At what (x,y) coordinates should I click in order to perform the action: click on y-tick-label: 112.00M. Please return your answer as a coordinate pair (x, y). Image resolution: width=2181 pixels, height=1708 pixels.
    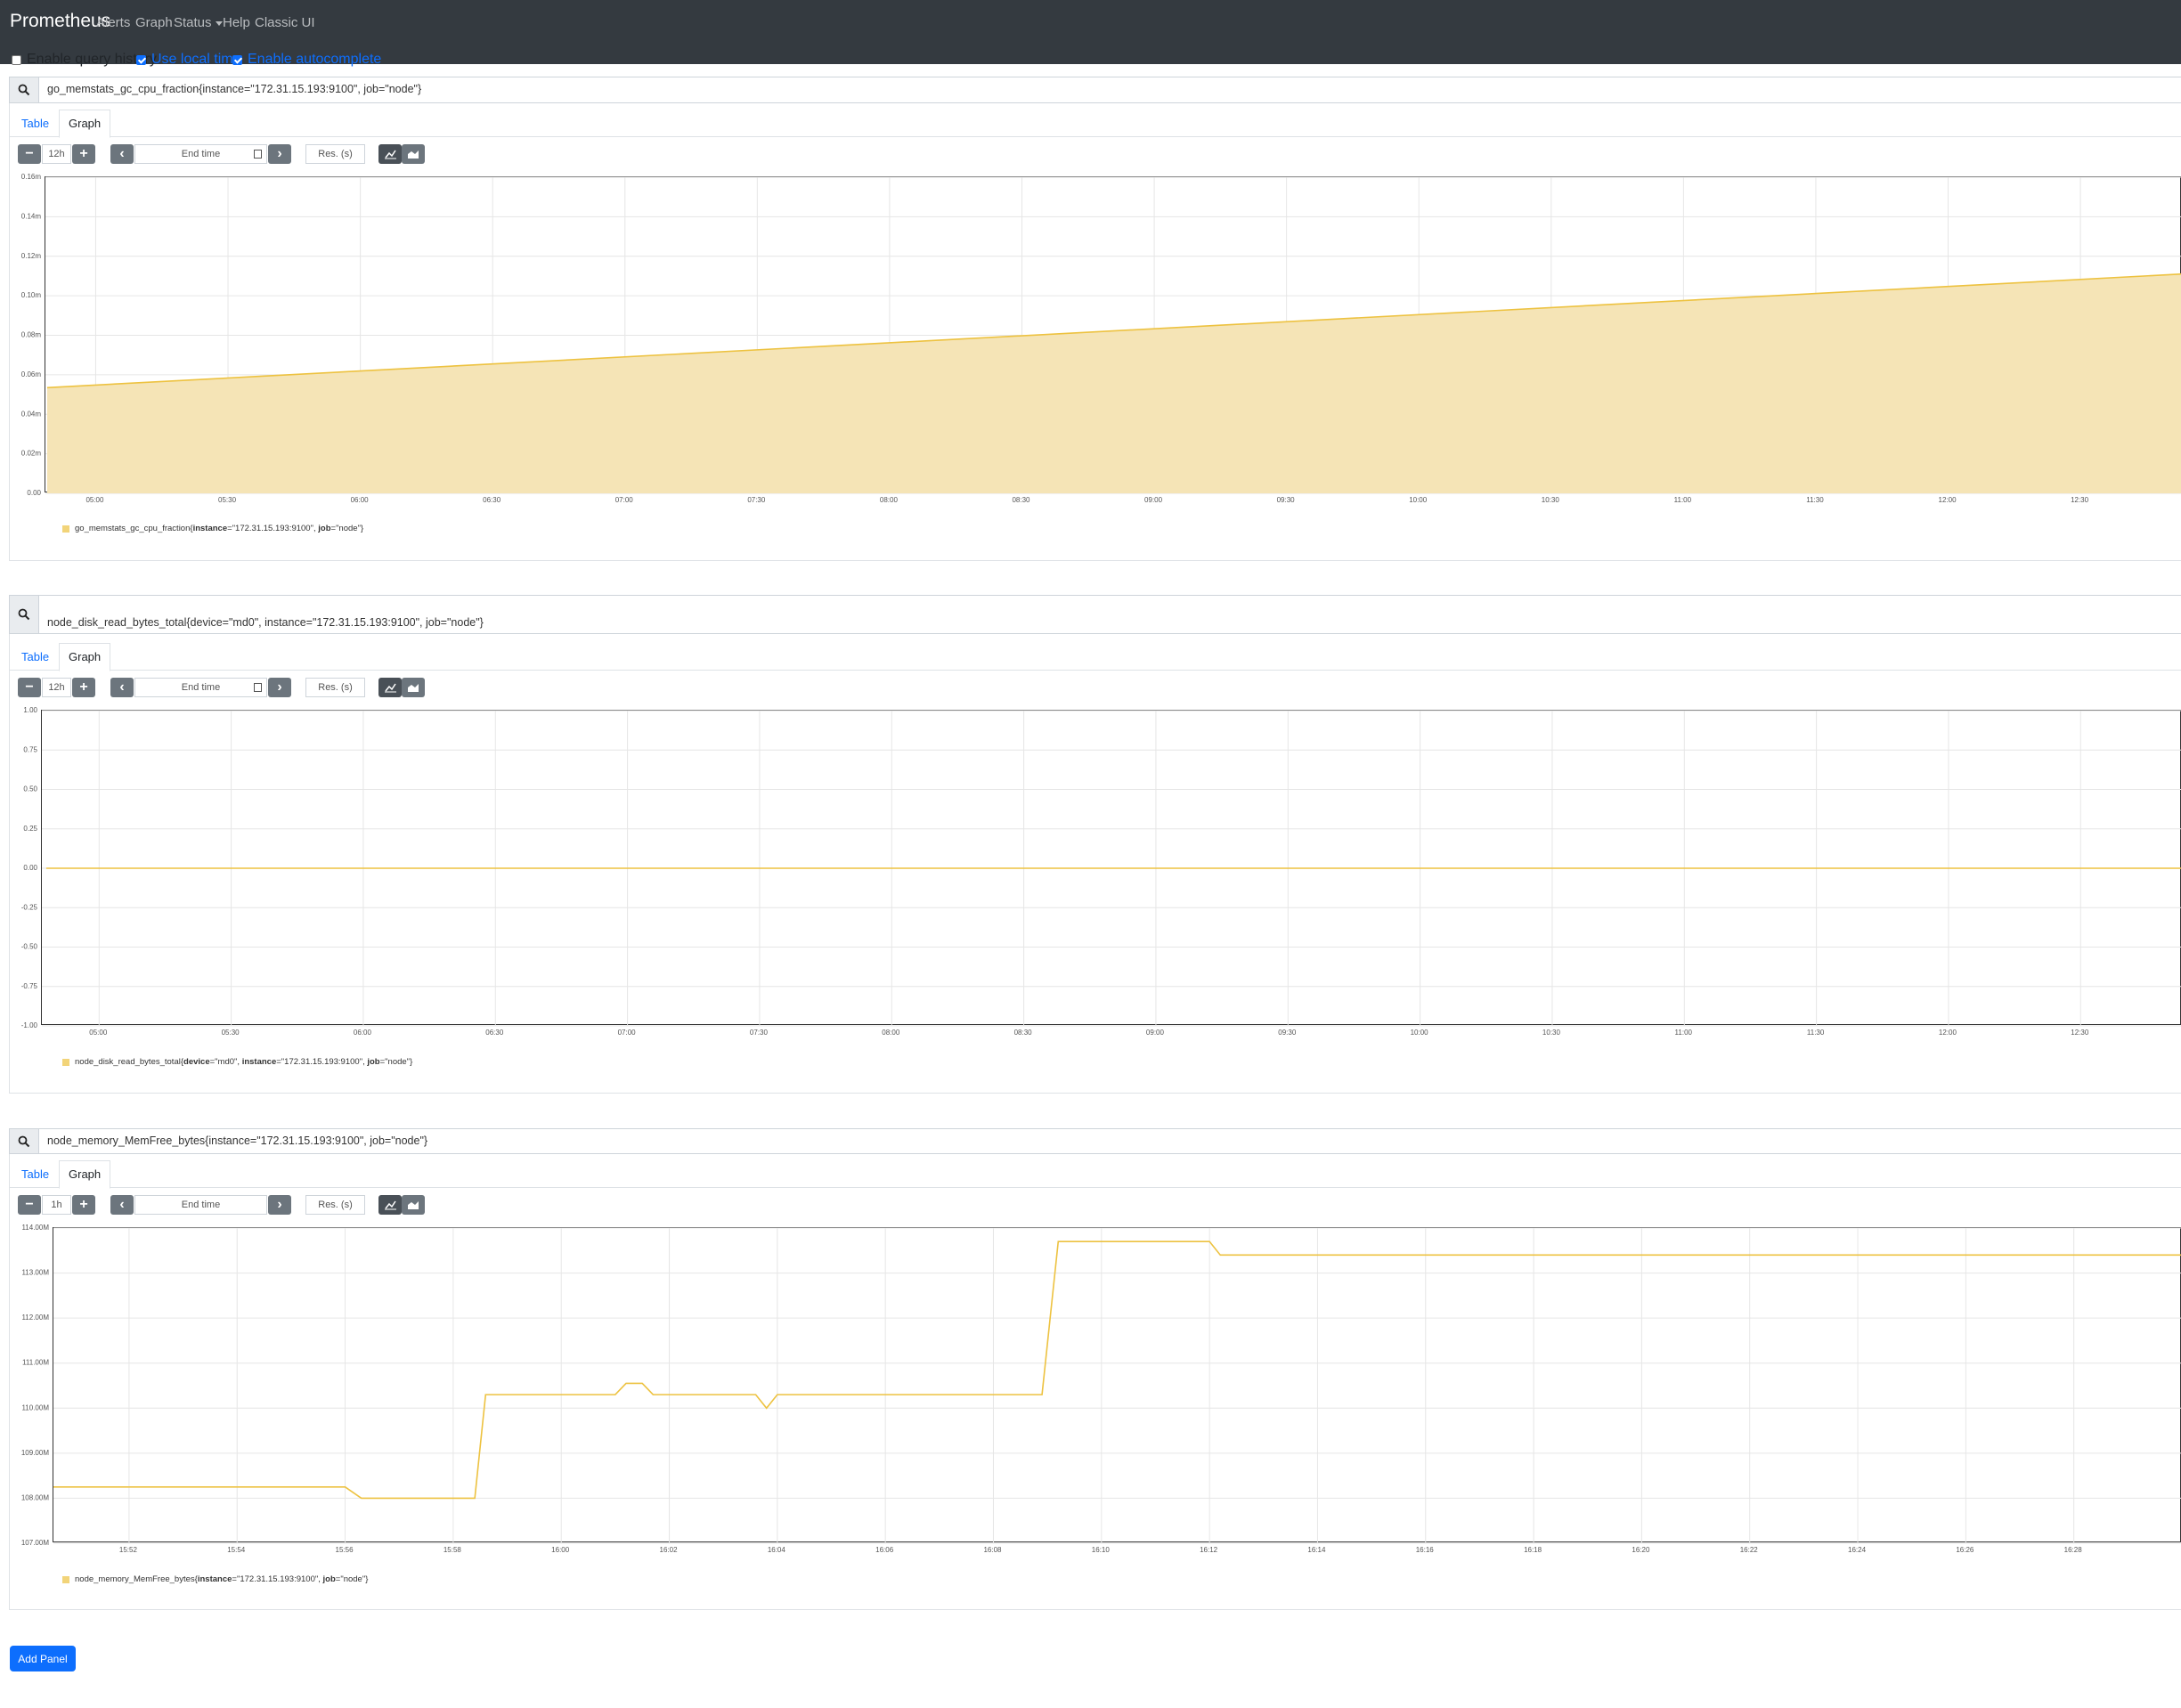
    Looking at the image, I should click on (35, 1318).